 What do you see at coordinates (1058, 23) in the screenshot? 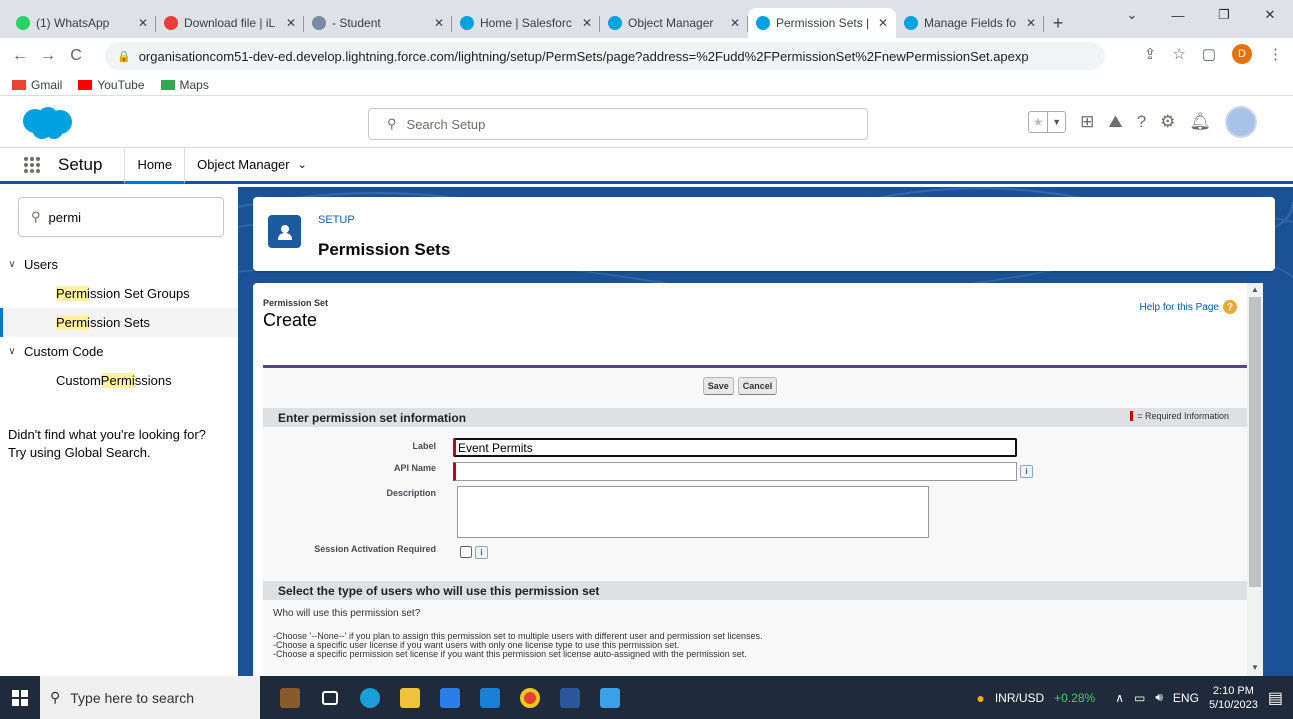
I see `new-tab-button: +` at bounding box center [1058, 23].